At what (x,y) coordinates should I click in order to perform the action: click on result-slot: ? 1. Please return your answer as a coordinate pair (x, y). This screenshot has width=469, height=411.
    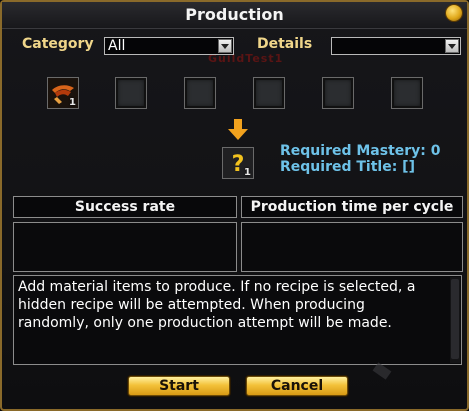
    Looking at the image, I should click on (238, 163).